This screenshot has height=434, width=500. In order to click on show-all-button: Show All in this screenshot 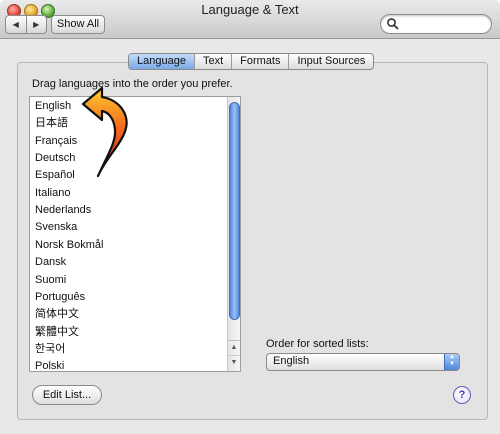, I will do `click(78, 24)`.